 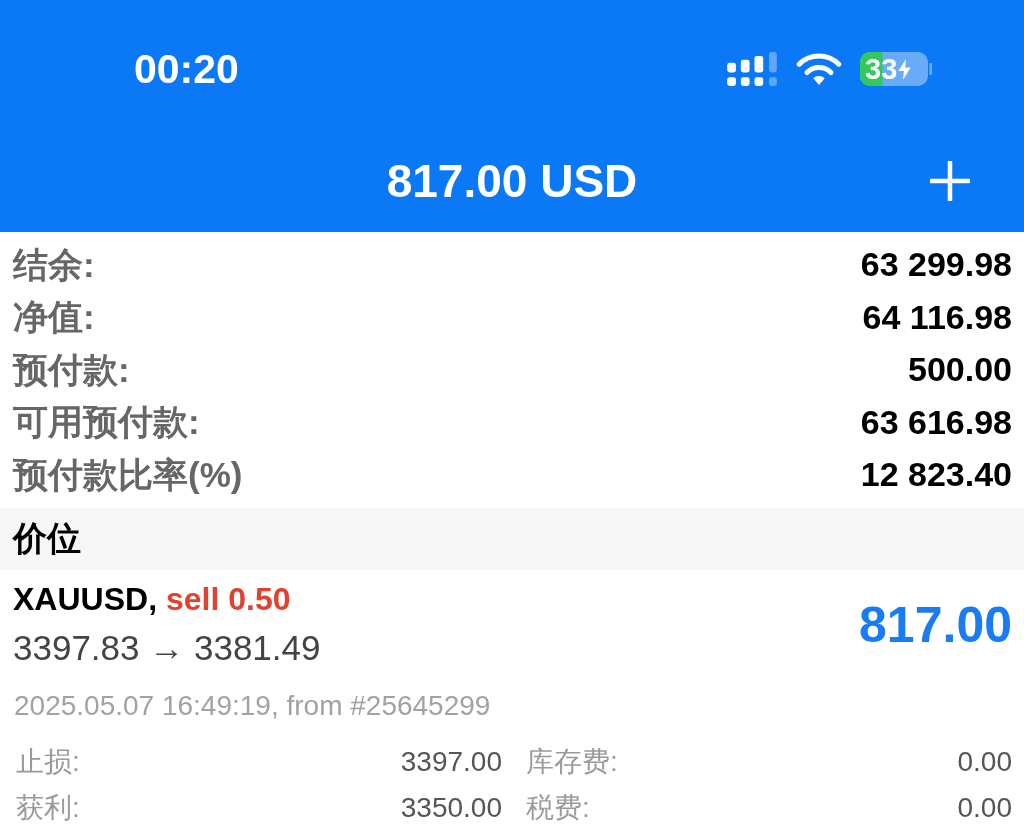 What do you see at coordinates (48, 761) in the screenshot?
I see `detail-label: 止损:` at bounding box center [48, 761].